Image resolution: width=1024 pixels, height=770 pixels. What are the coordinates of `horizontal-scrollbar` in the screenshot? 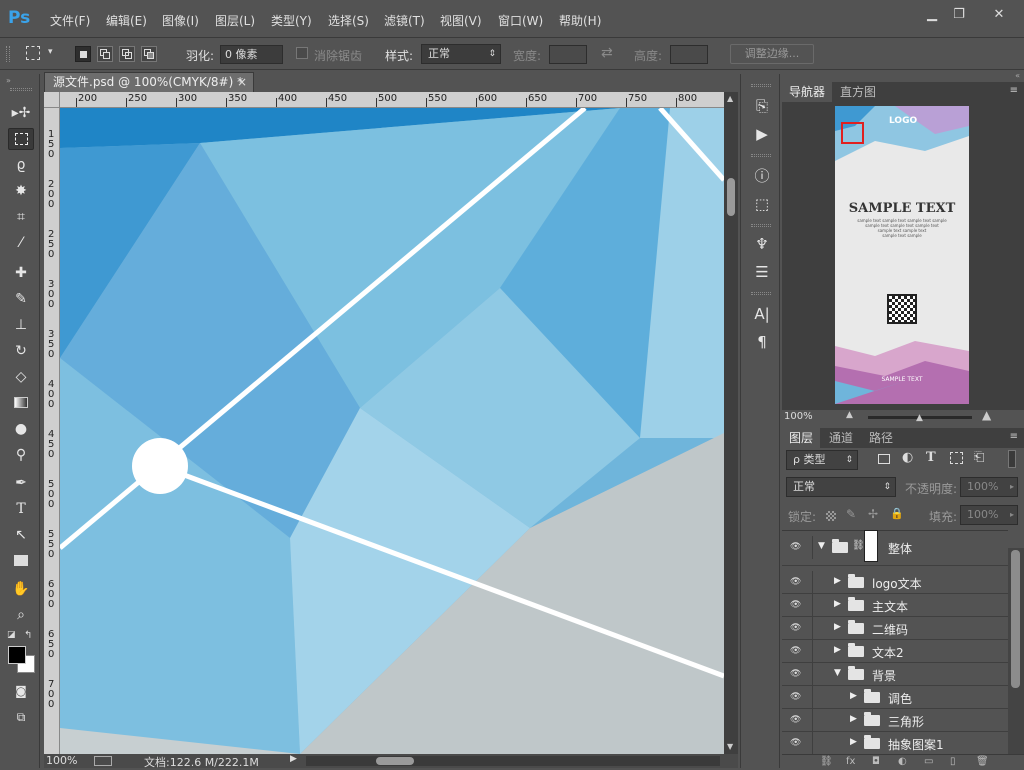 It's located at (513, 761).